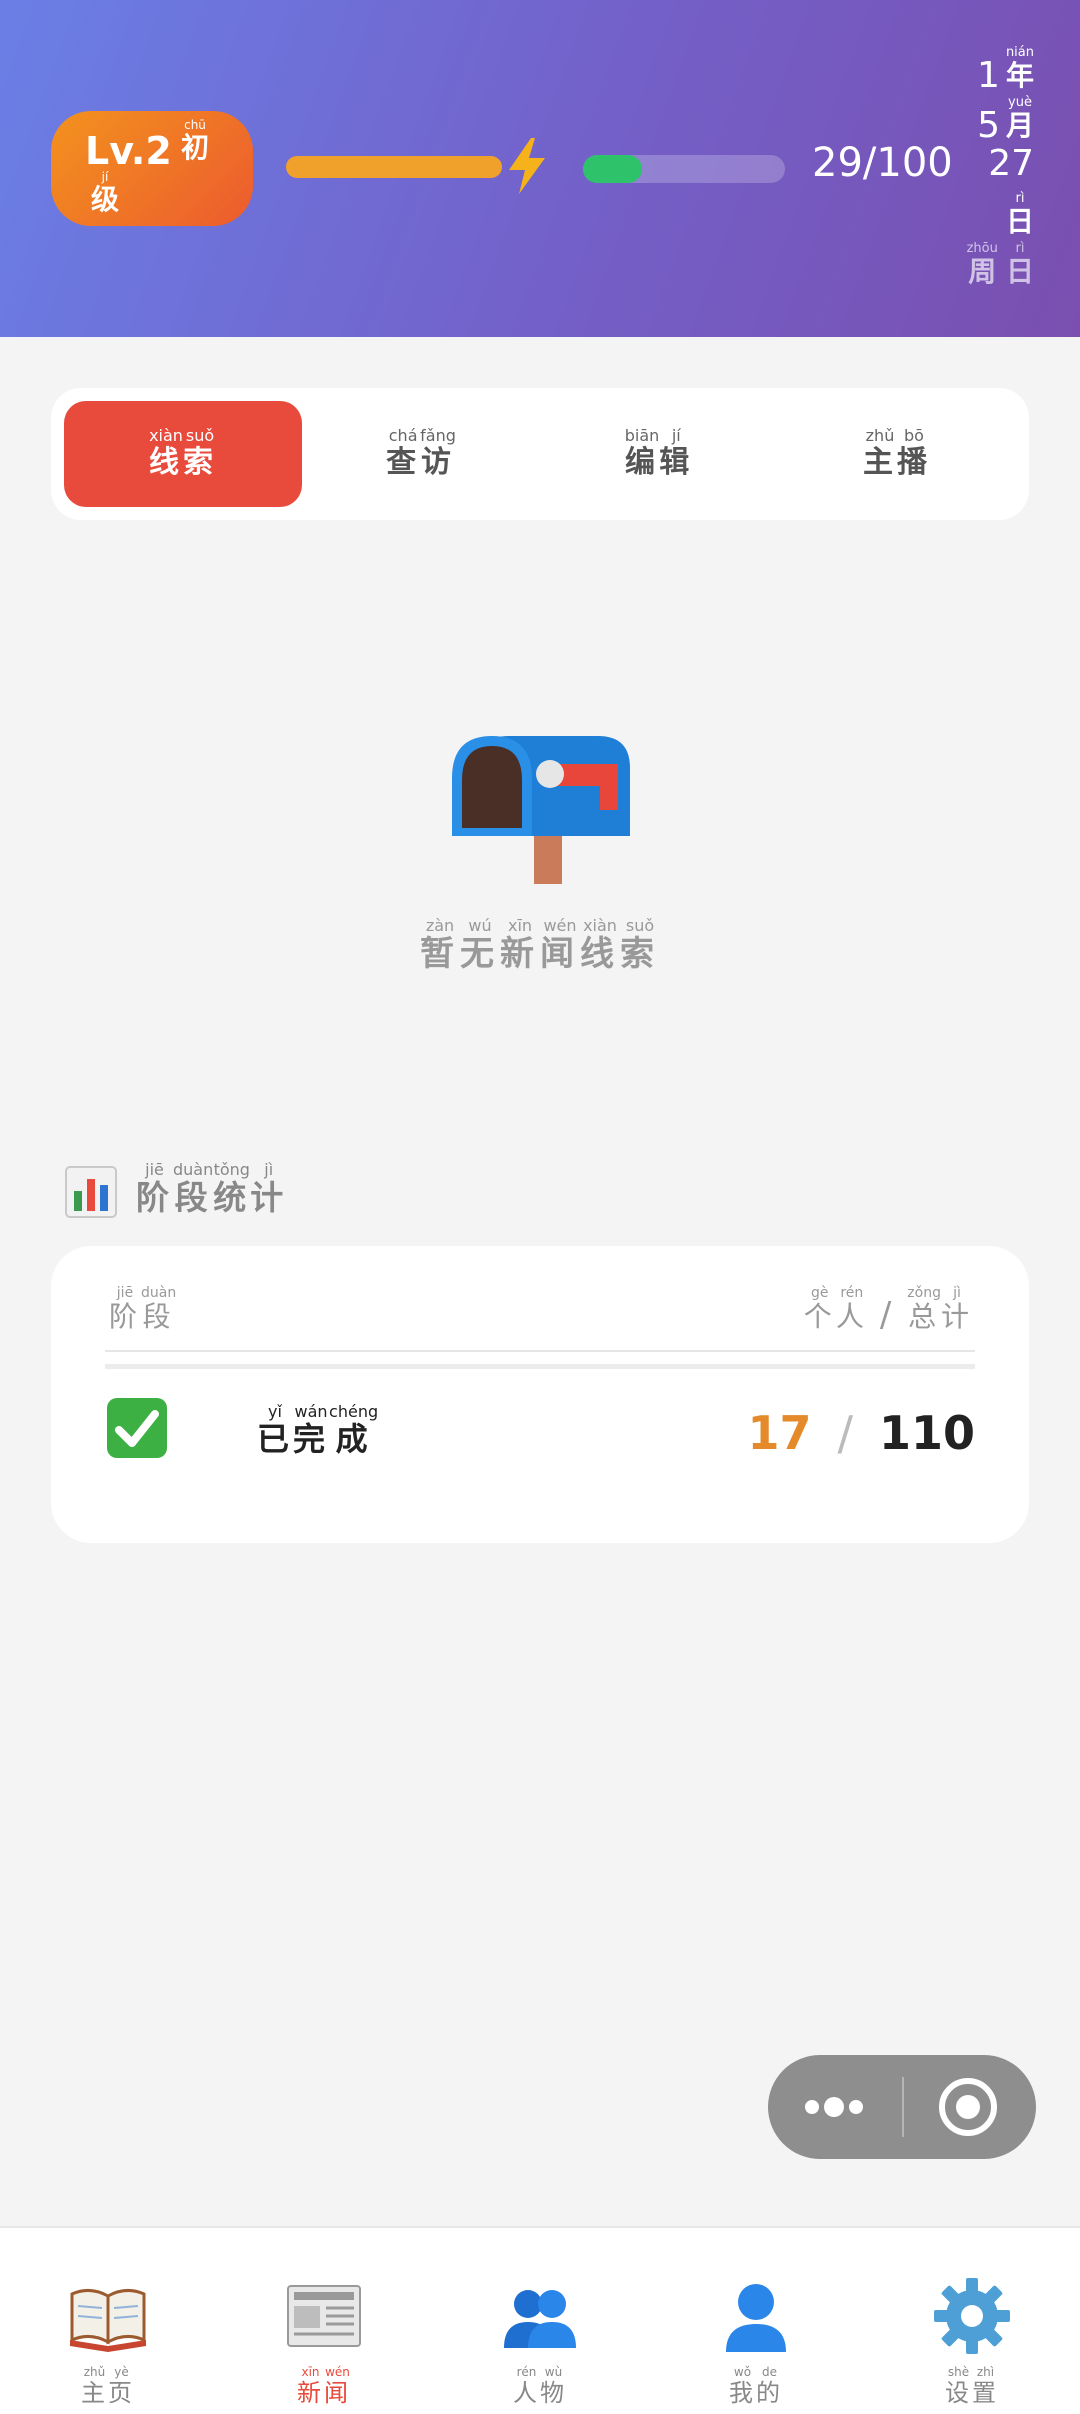 The height and width of the screenshot is (2414, 1080). I want to click on more-button, so click(835, 2107).